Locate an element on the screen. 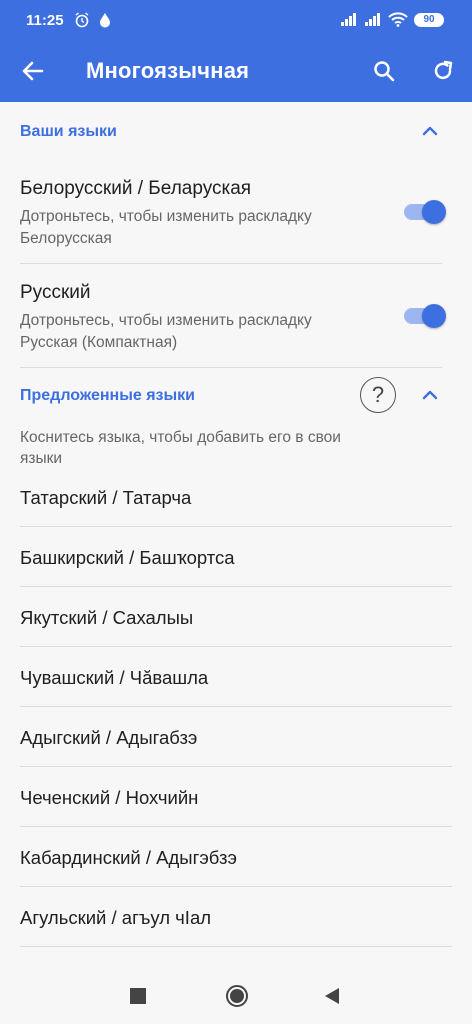  layout-text: Русская (Компактная) is located at coordinates (99, 342).